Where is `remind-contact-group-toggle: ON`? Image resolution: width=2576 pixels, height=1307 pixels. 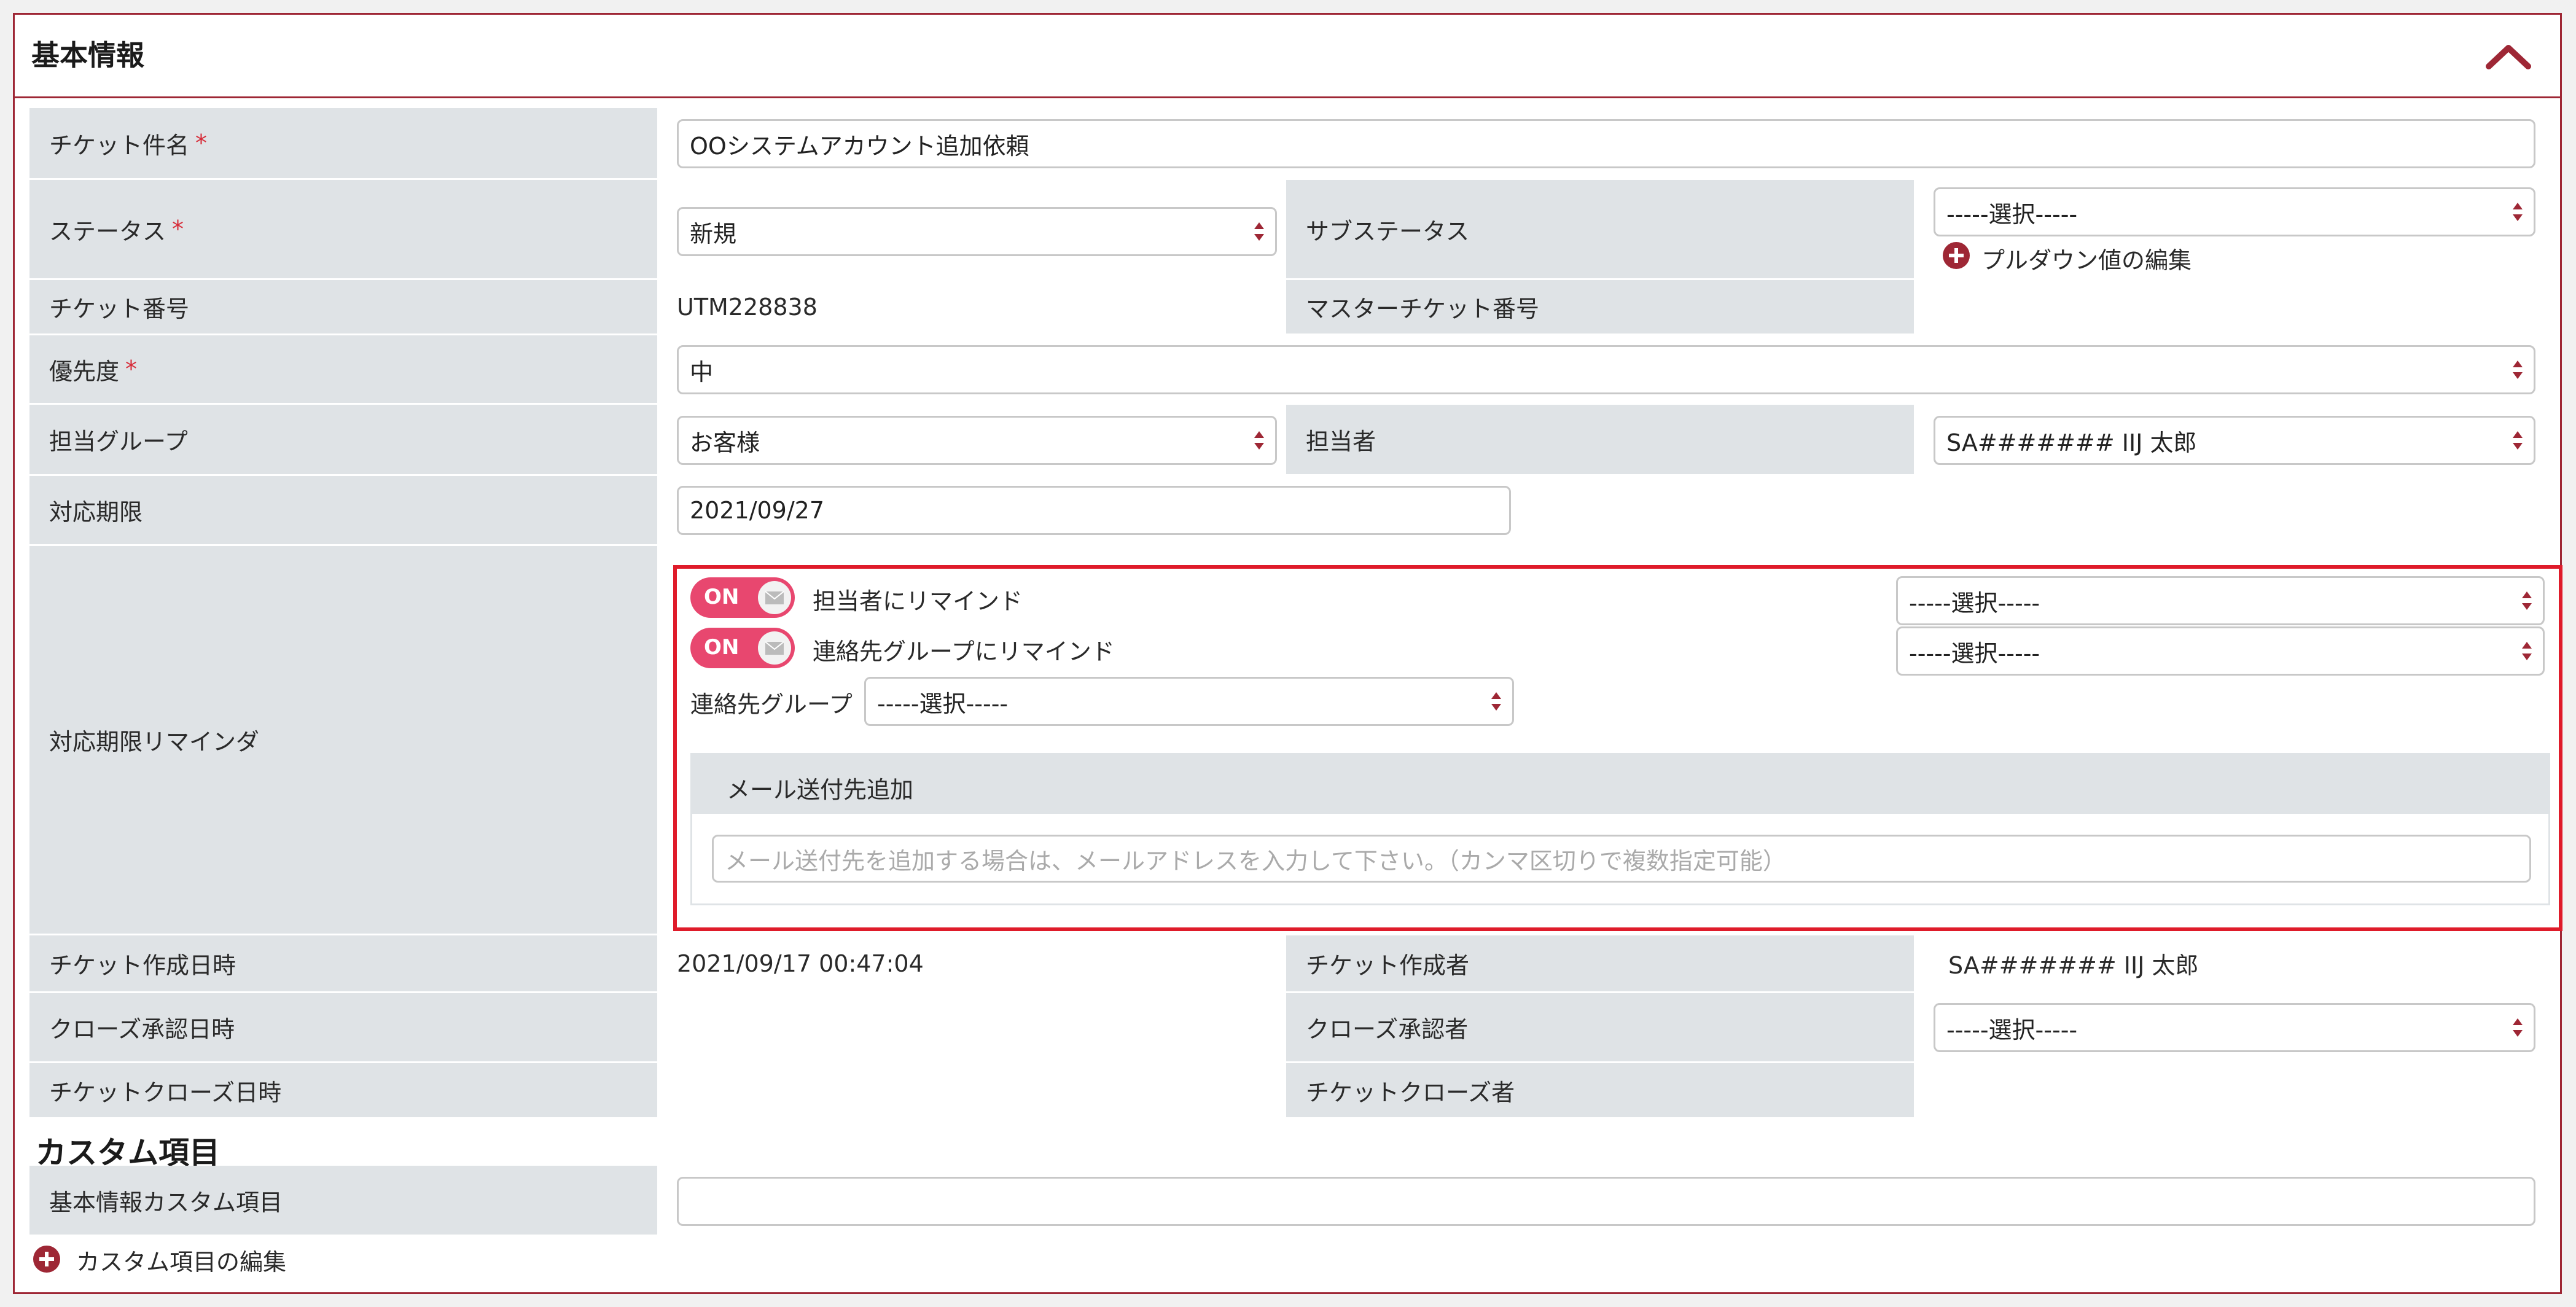 remind-contact-group-toggle: ON is located at coordinates (742, 648).